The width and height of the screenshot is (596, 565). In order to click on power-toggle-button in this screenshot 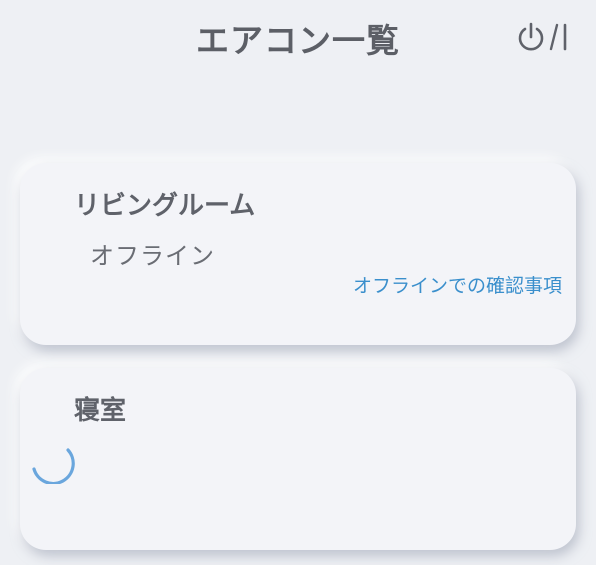, I will do `click(542, 37)`.